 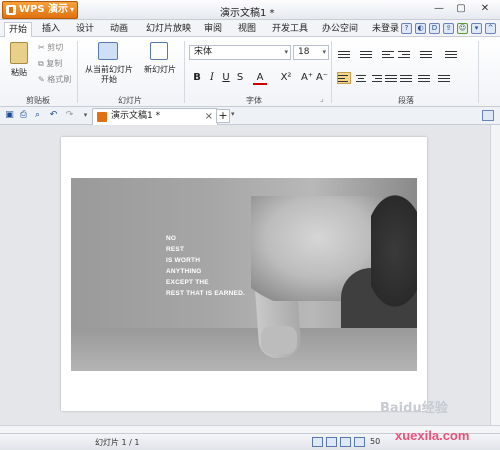 I want to click on tab-list-chevron-icon: ▾, so click(x=233, y=114).